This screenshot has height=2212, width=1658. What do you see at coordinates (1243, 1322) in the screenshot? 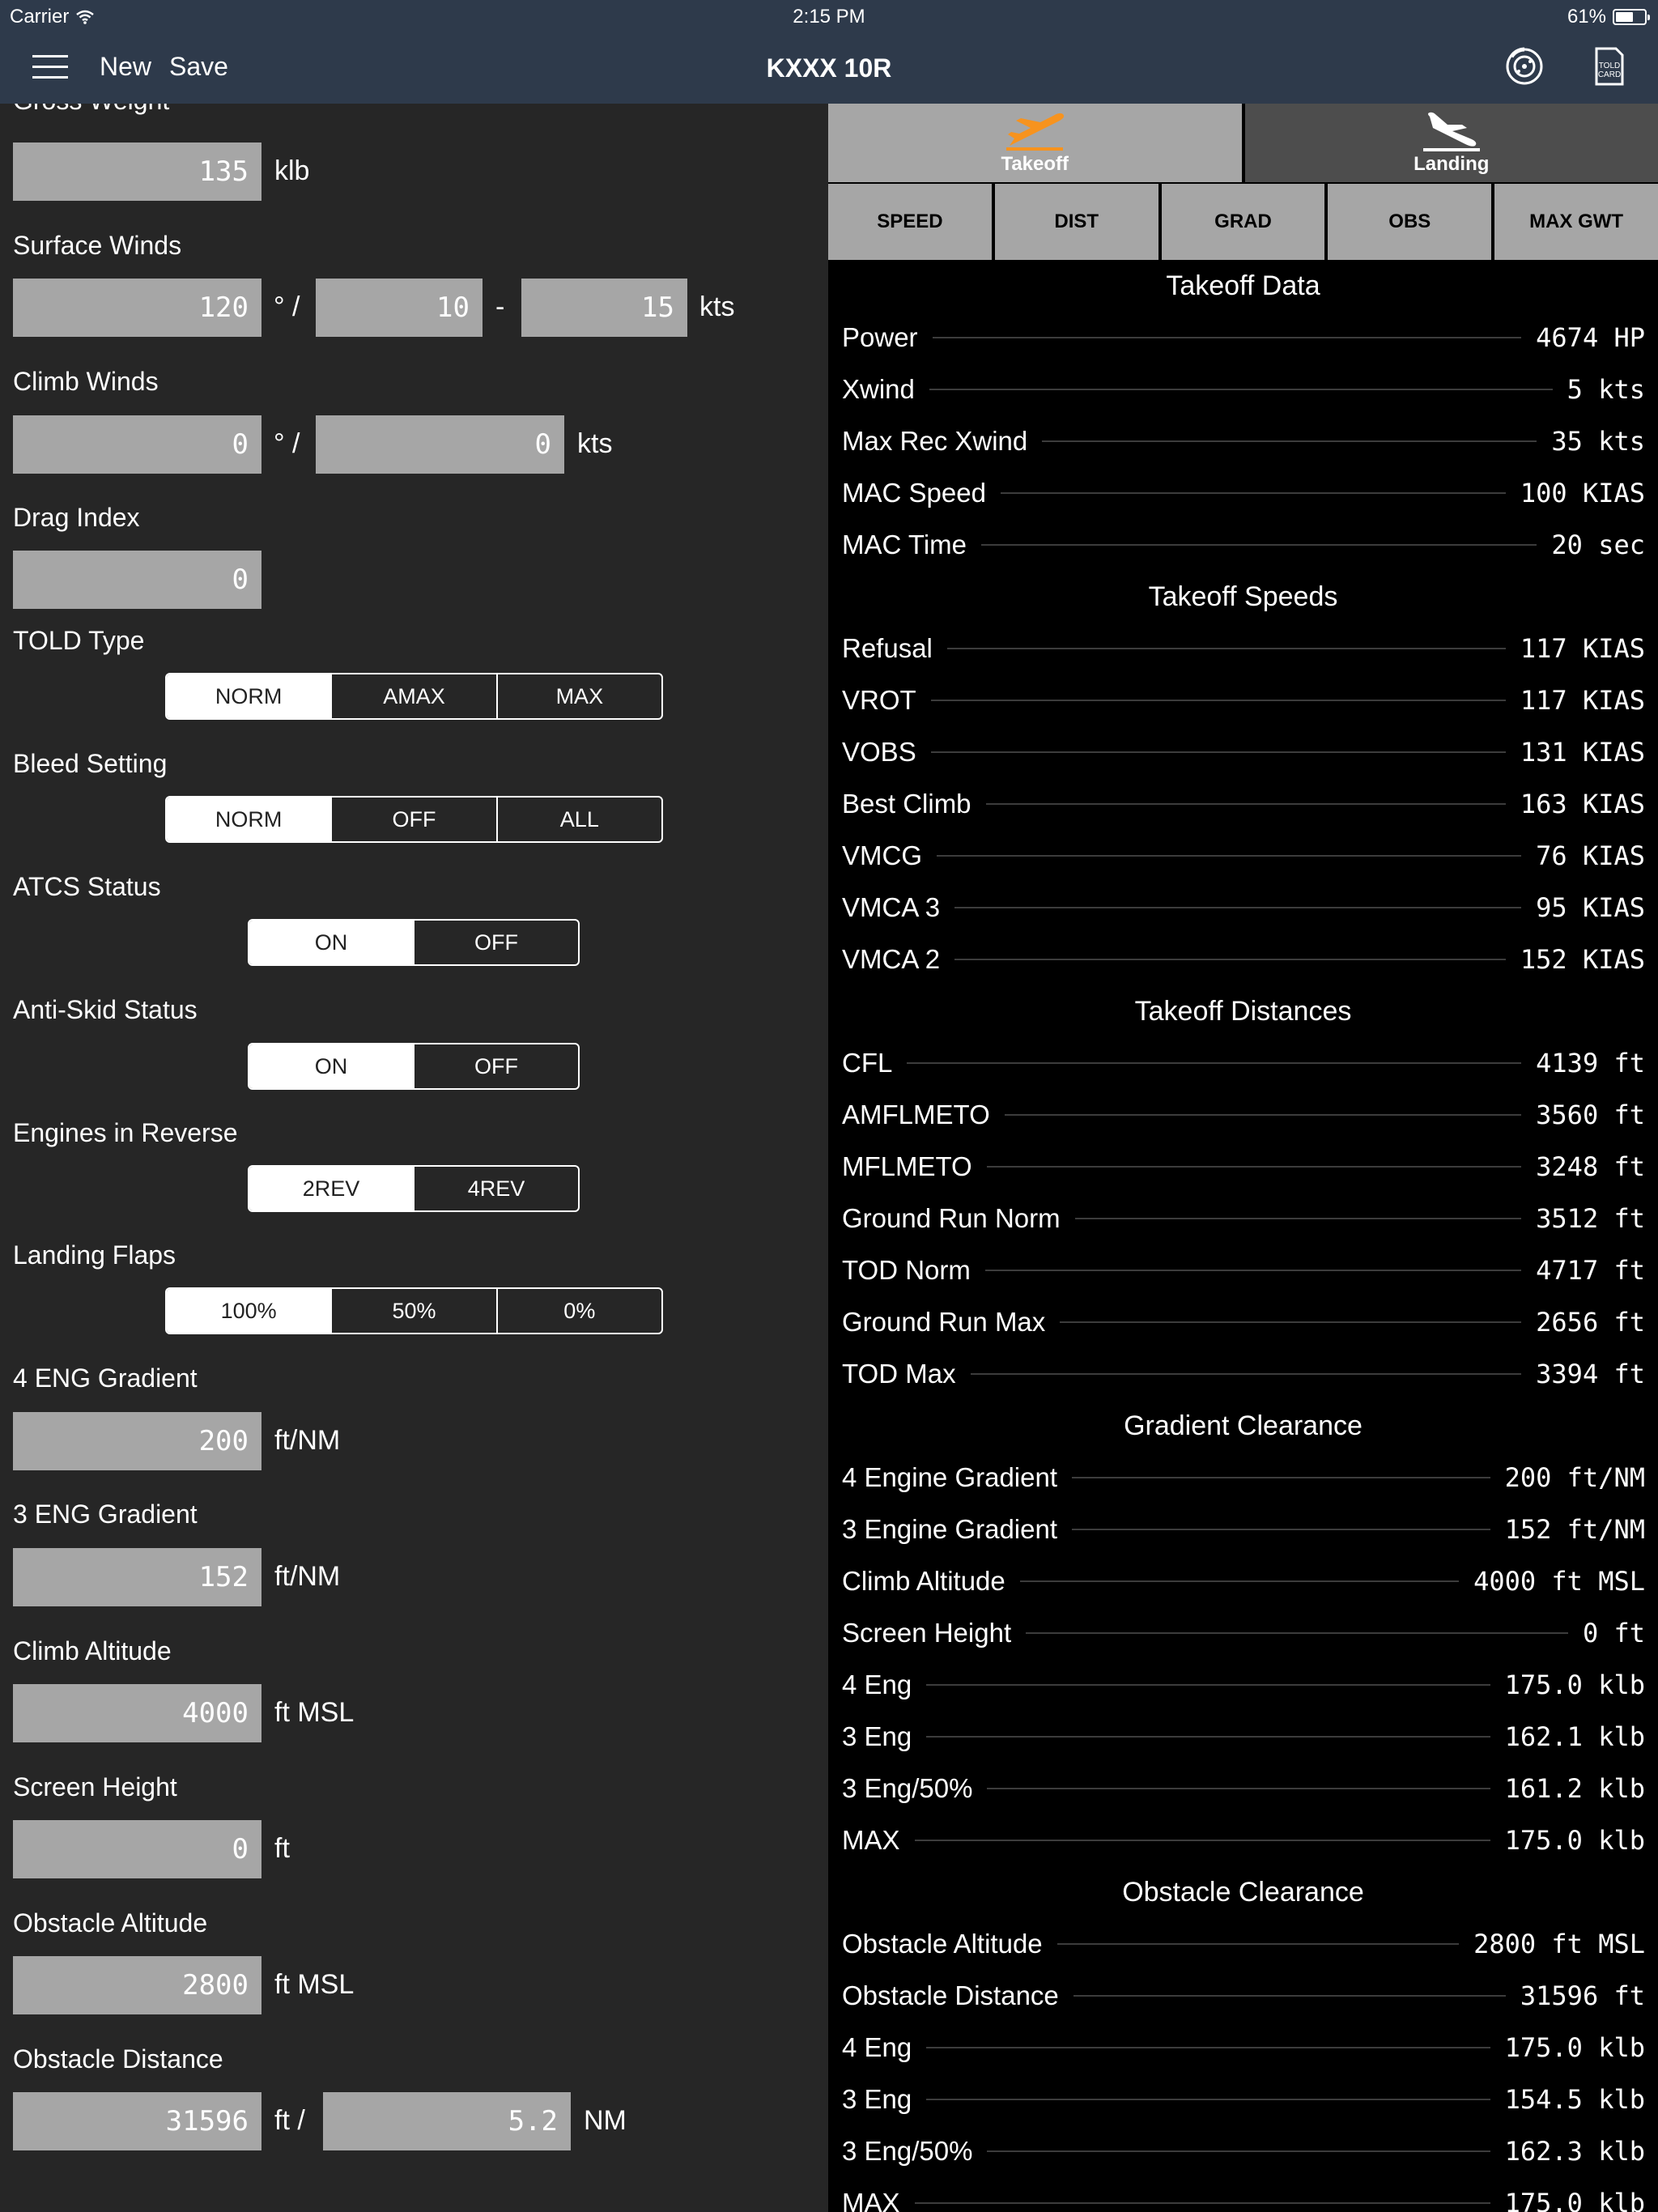
I see `data-row: Ground Run Max 2656 ft` at bounding box center [1243, 1322].